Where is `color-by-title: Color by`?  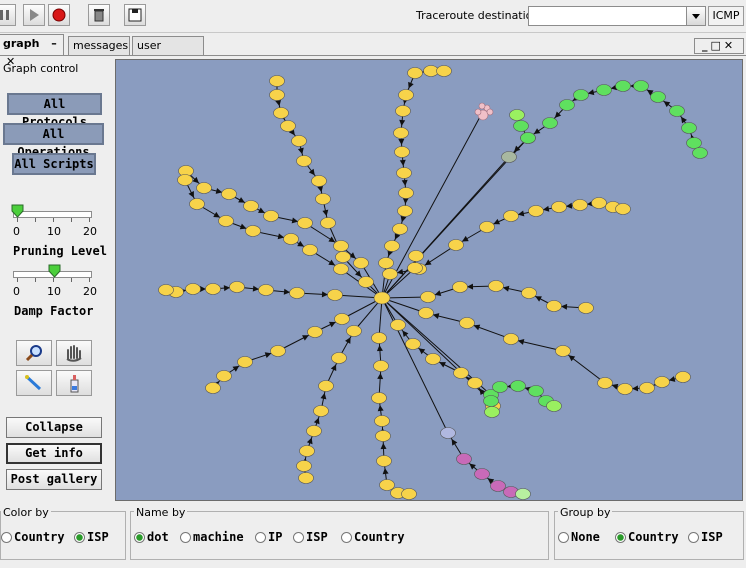 color-by-title: Color by is located at coordinates (26, 512).